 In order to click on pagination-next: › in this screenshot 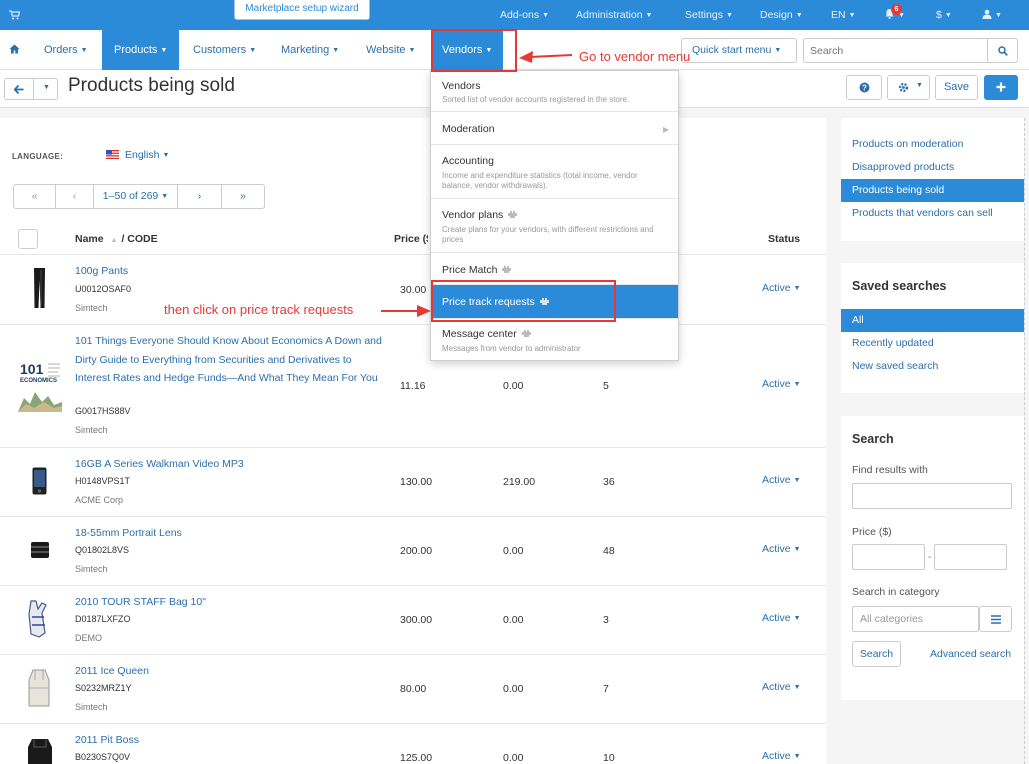, I will do `click(200, 196)`.